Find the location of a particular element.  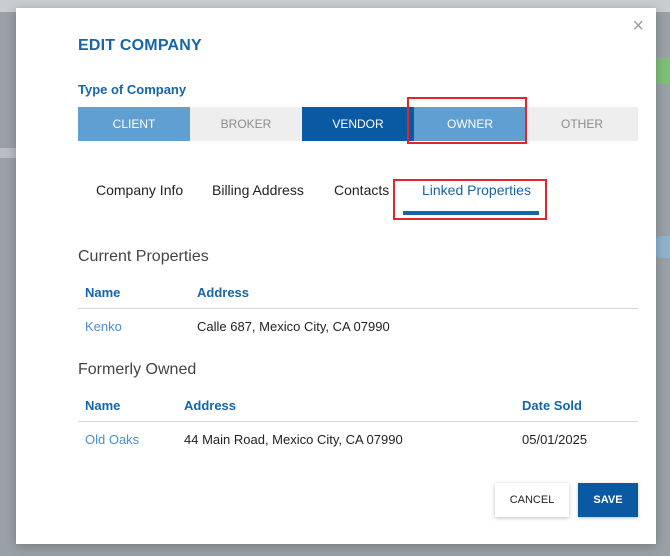

current-property-address: Calle 687, Mexico City, CA 07990 is located at coordinates (293, 326).